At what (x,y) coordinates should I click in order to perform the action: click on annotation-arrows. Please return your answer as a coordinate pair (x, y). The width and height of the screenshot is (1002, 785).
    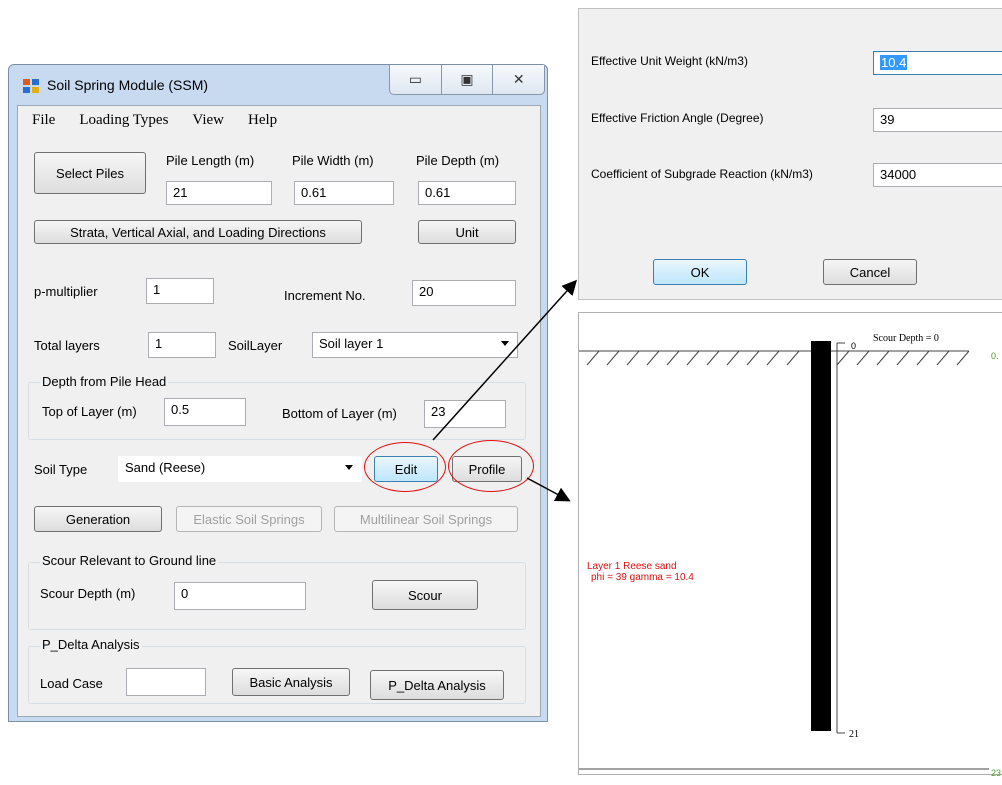
    Looking at the image, I should click on (505, 390).